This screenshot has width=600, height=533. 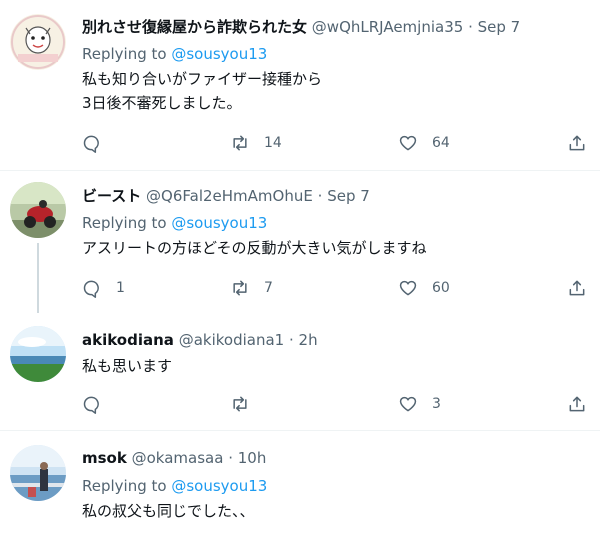 What do you see at coordinates (273, 143) in the screenshot?
I see `retweet-count: 14` at bounding box center [273, 143].